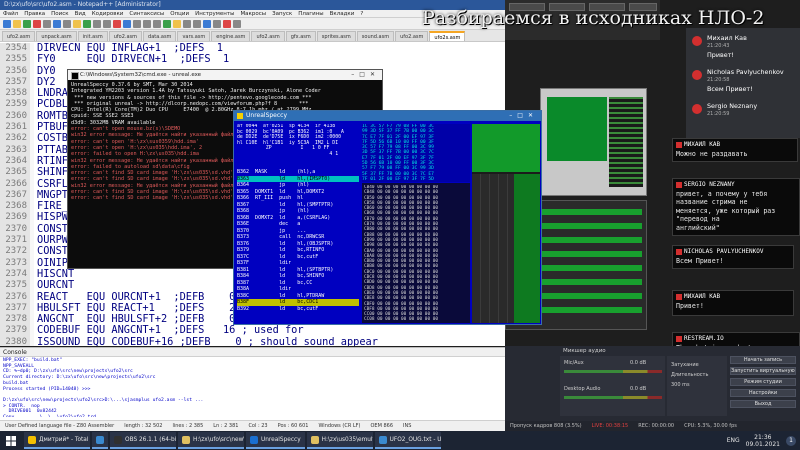 The image size is (800, 450). What do you see at coordinates (231, 36) in the screenshot?
I see `editor-tab: engine.asm` at bounding box center [231, 36].